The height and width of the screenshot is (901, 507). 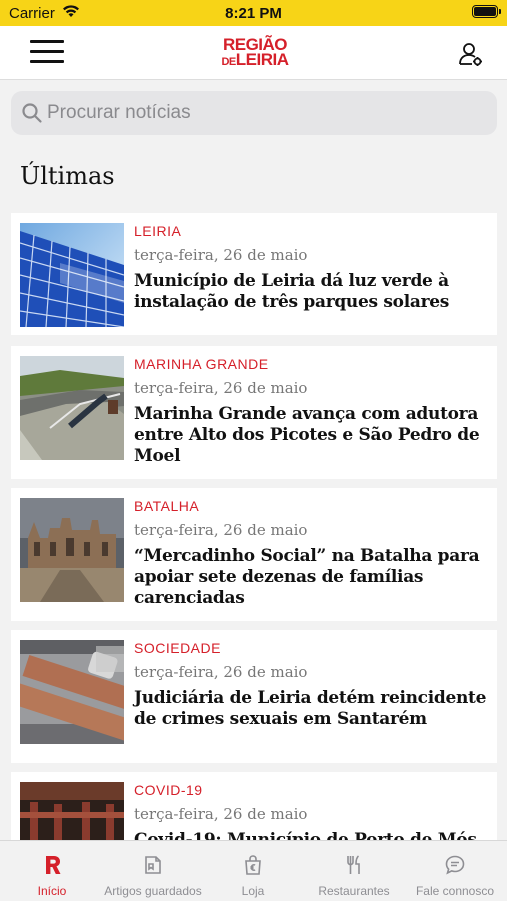 I want to click on saved-articles-icon, so click(x=153, y=865).